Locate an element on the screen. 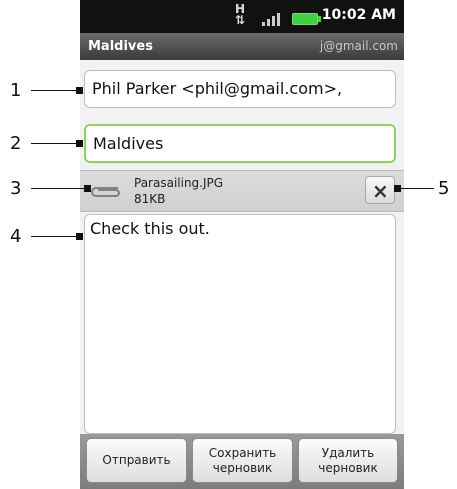 Image resolution: width=457 pixels, height=489 pixels. to-field-value: Phil Parker <phil@gmail.com>, is located at coordinates (217, 88).